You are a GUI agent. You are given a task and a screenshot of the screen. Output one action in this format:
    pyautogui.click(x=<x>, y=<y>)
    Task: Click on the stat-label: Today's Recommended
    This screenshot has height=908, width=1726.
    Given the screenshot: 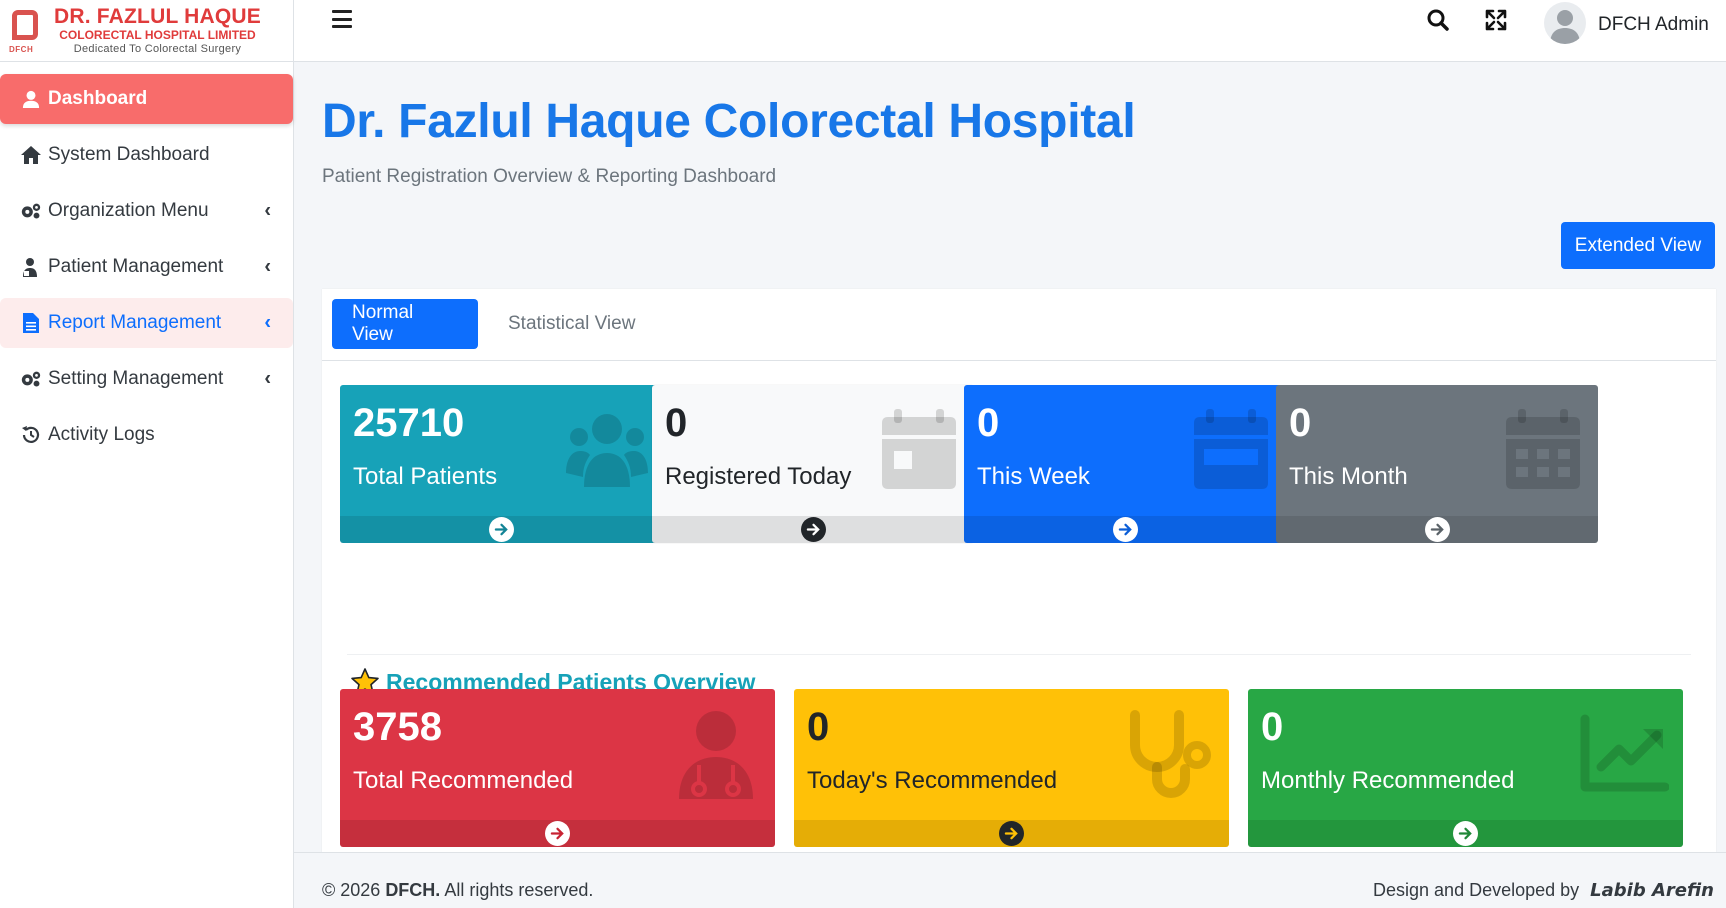 What is the action you would take?
    pyautogui.click(x=932, y=780)
    